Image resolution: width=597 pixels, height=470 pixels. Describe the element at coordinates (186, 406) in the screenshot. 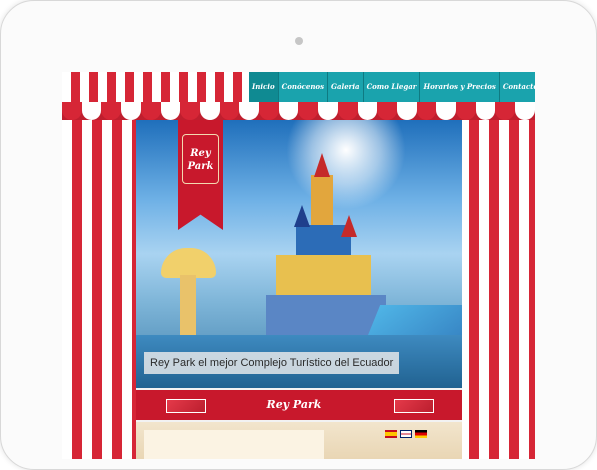

I see `prev-slide-button` at that location.